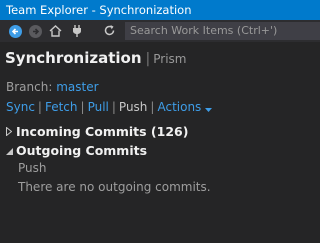 The width and height of the screenshot is (320, 243). I want to click on expand-triangle-icon, so click(11, 132).